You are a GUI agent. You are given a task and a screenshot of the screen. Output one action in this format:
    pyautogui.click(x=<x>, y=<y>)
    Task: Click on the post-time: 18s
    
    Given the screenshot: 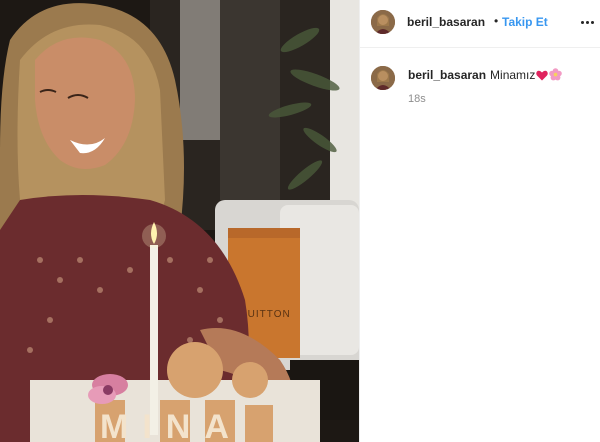 What is the action you would take?
    pyautogui.click(x=417, y=99)
    